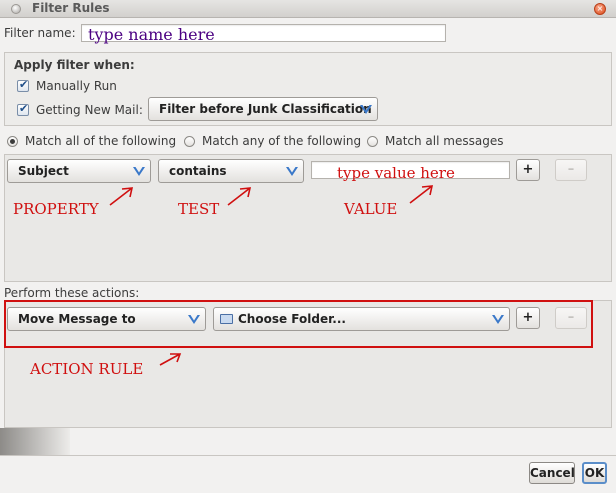 The height and width of the screenshot is (493, 616). I want to click on property-annotation: PROPERTY, so click(56, 209).